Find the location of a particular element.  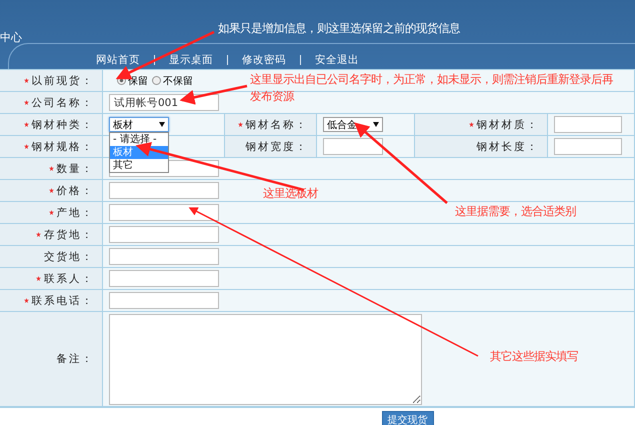

label-text: 公司名称： is located at coordinates (63, 103).